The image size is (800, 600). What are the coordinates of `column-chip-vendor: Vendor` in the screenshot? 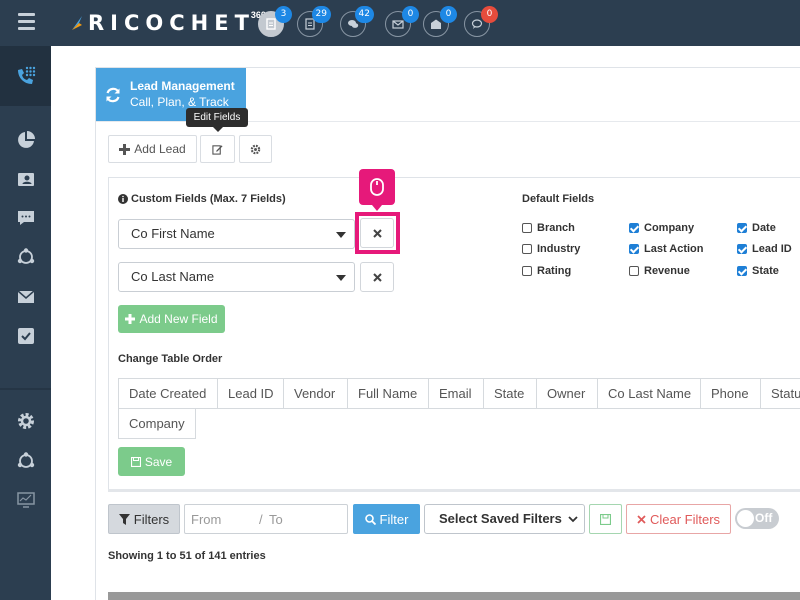 It's located at (315, 393).